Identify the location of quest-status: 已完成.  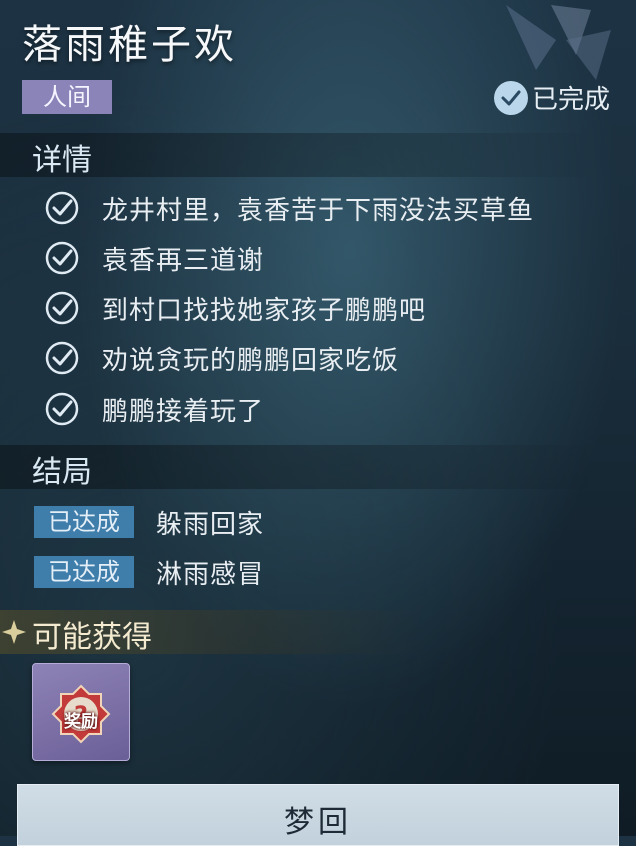
(551, 97).